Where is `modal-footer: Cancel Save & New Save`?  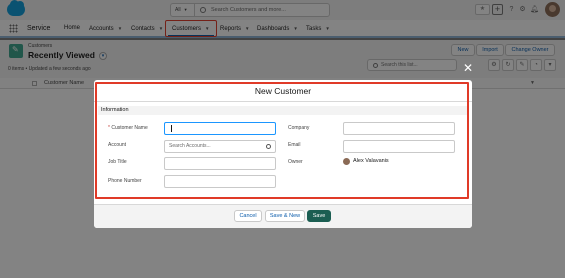 modal-footer: Cancel Save & New Save is located at coordinates (283, 216).